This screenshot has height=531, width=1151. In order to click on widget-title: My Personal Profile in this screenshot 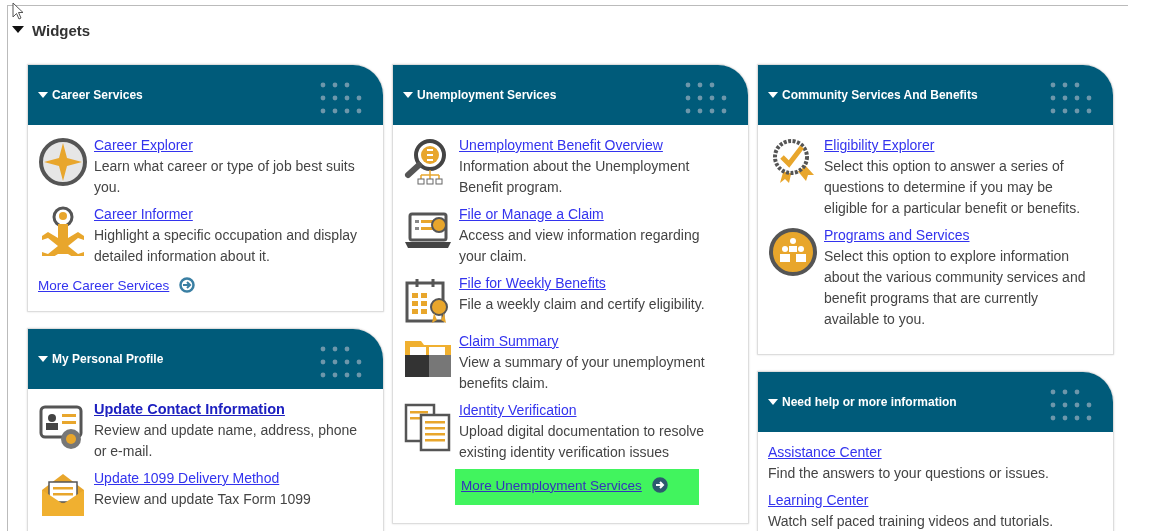, I will do `click(108, 359)`.